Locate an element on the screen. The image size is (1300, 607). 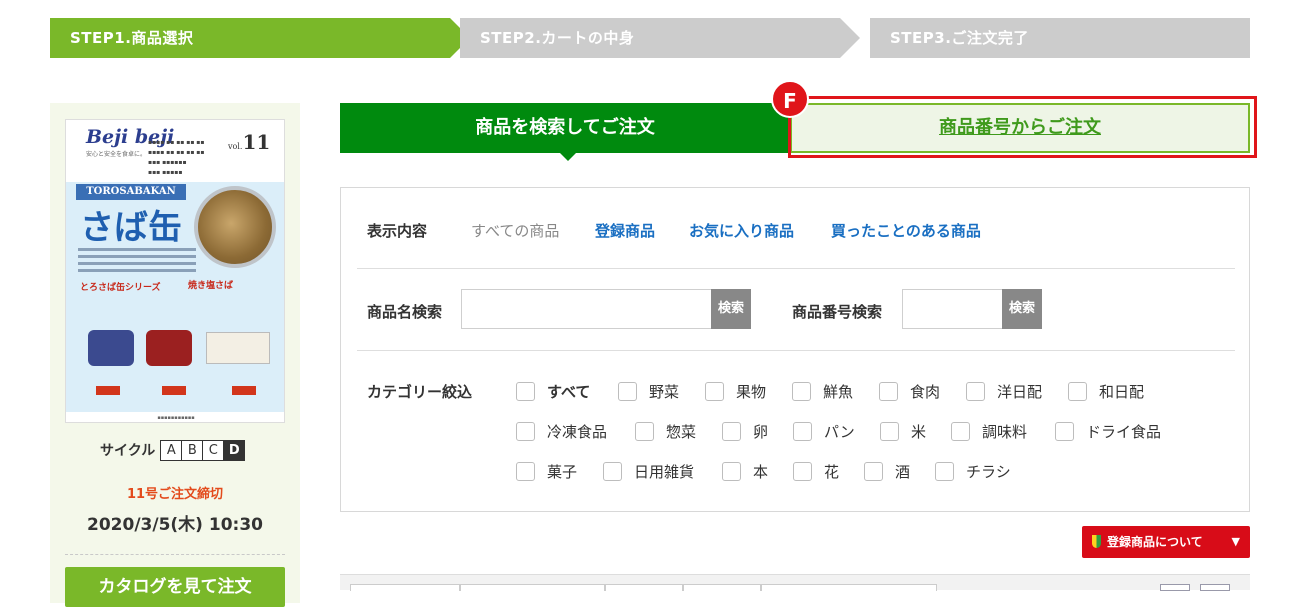
category-dry-food: ドライ食品 is located at coordinates (1108, 431).